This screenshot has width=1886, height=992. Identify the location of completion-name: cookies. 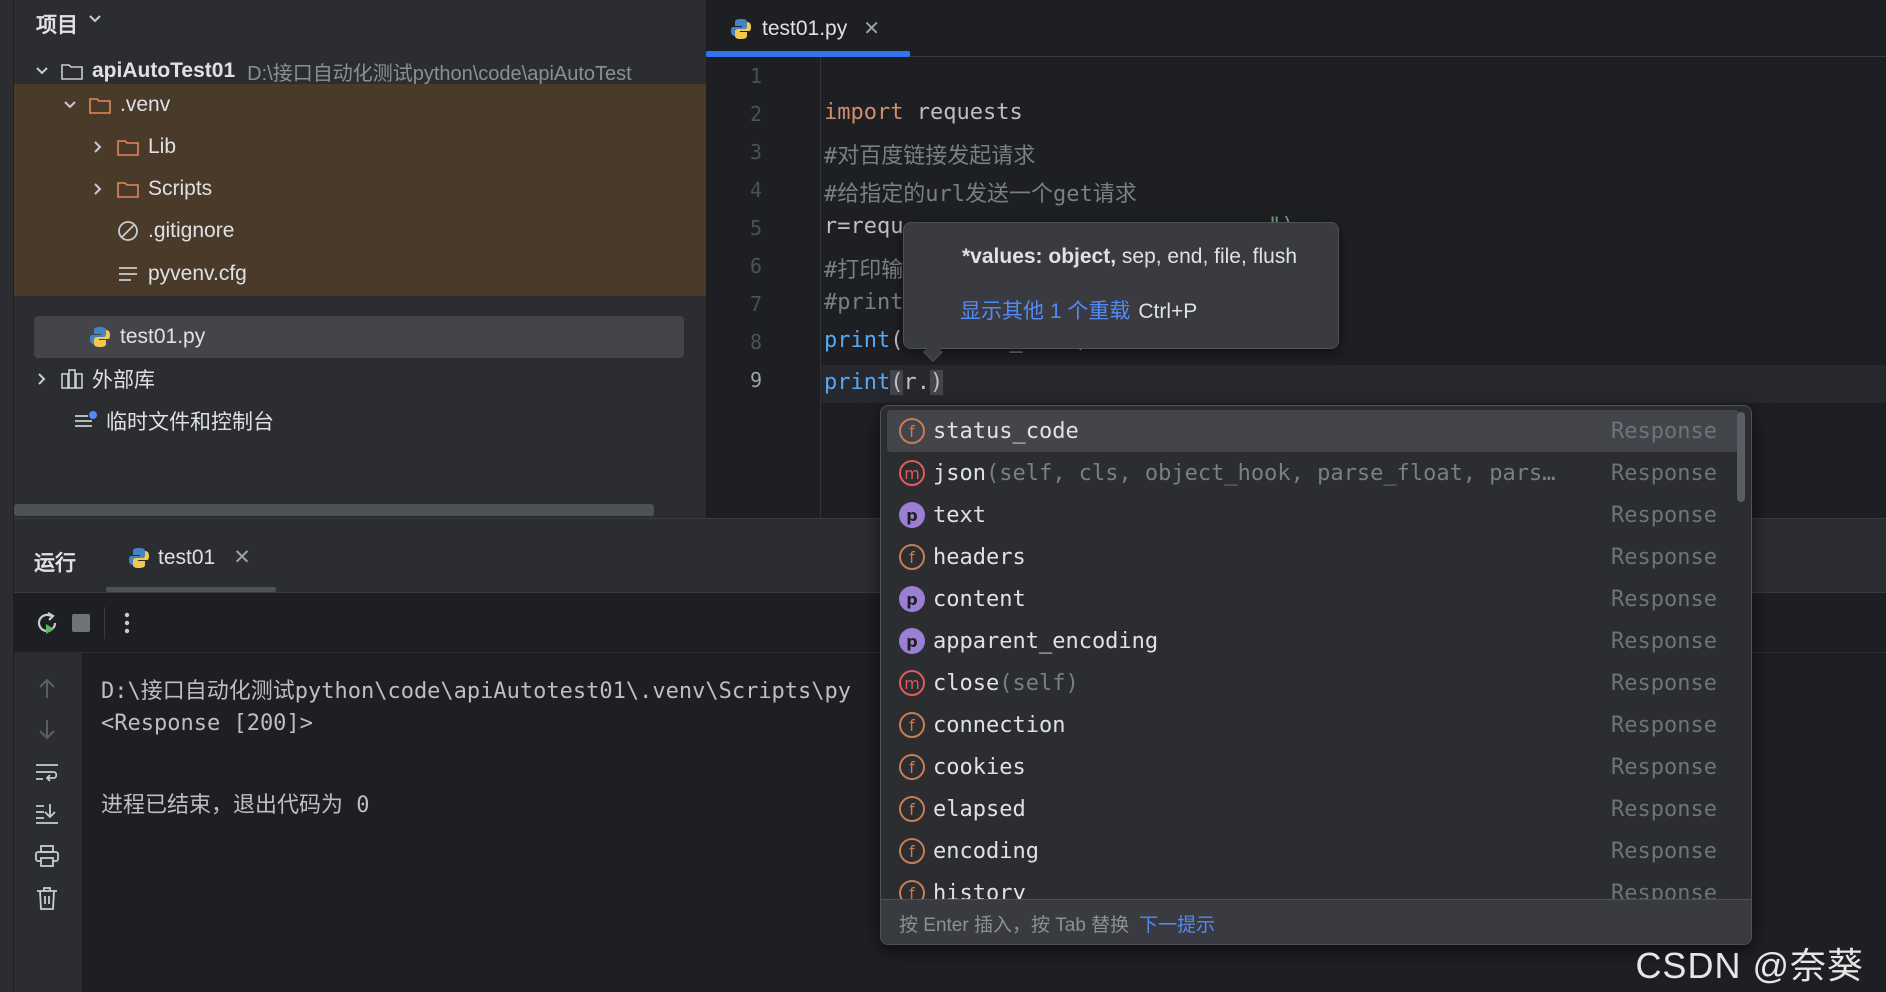
(979, 767).